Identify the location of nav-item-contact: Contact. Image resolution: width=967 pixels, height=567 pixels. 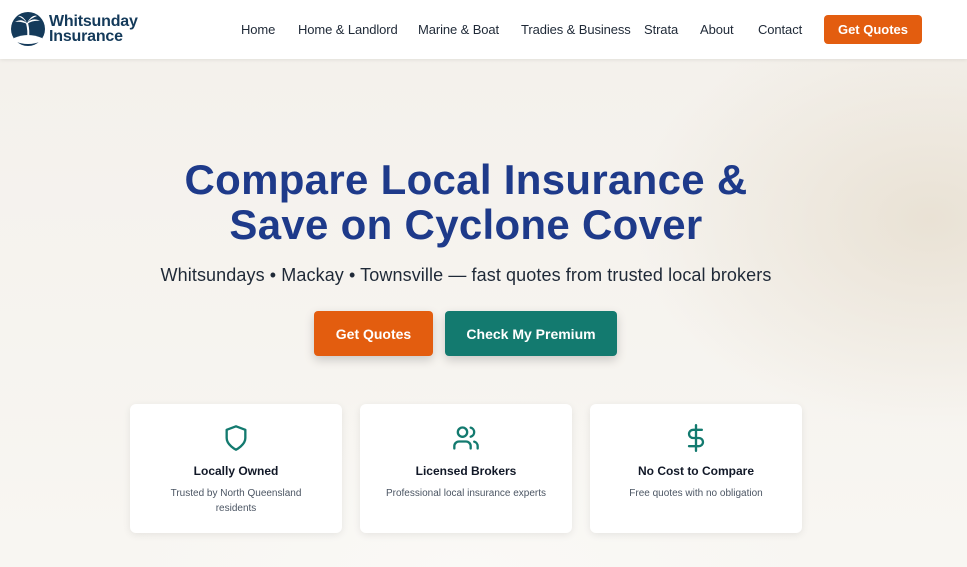
(780, 29).